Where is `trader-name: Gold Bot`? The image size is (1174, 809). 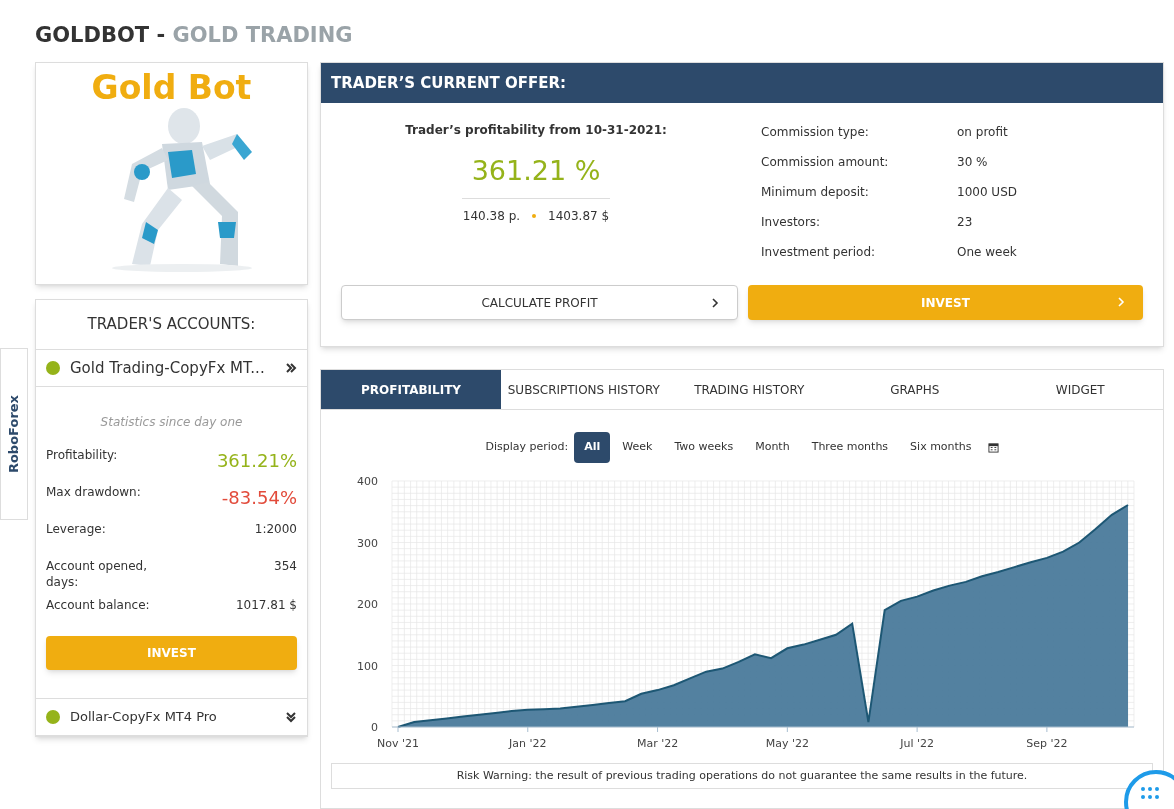
trader-name: Gold Bot is located at coordinates (171, 87).